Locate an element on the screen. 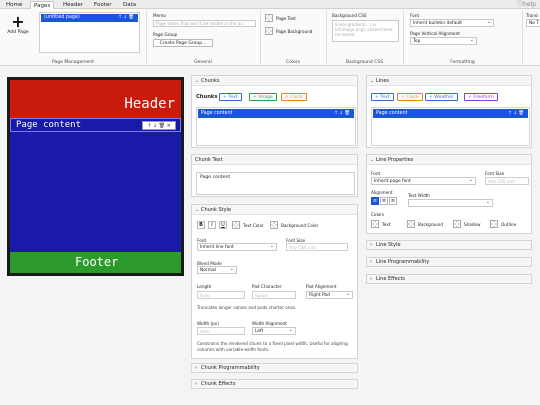 The width and height of the screenshot is (540, 405). chunks-heading: Chunks is located at coordinates (207, 97).